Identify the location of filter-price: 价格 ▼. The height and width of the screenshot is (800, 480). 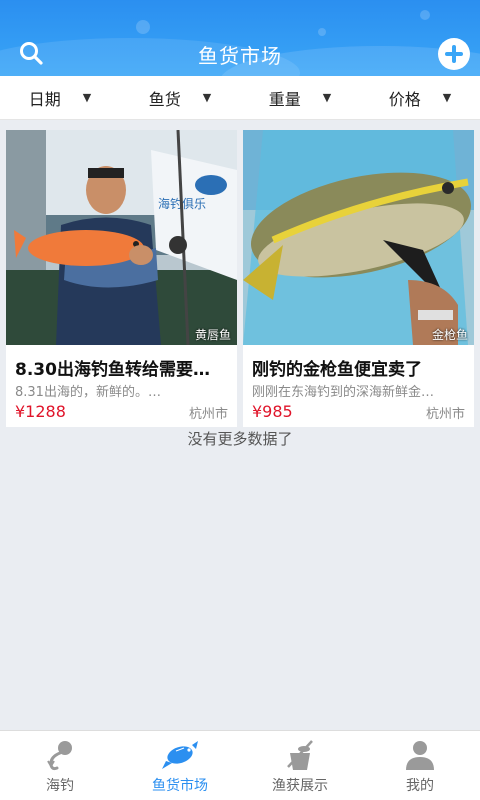
(420, 97).